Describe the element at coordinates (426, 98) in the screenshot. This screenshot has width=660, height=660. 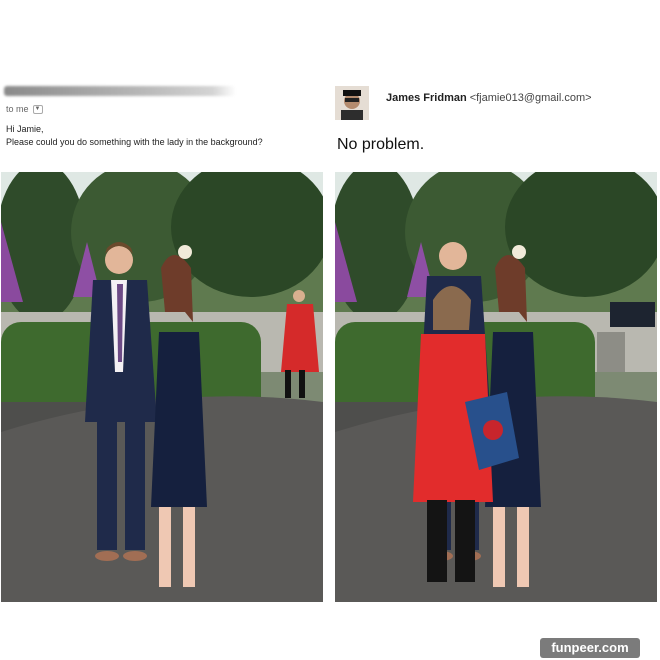
I see `sender-name-text: James Fridman` at that location.